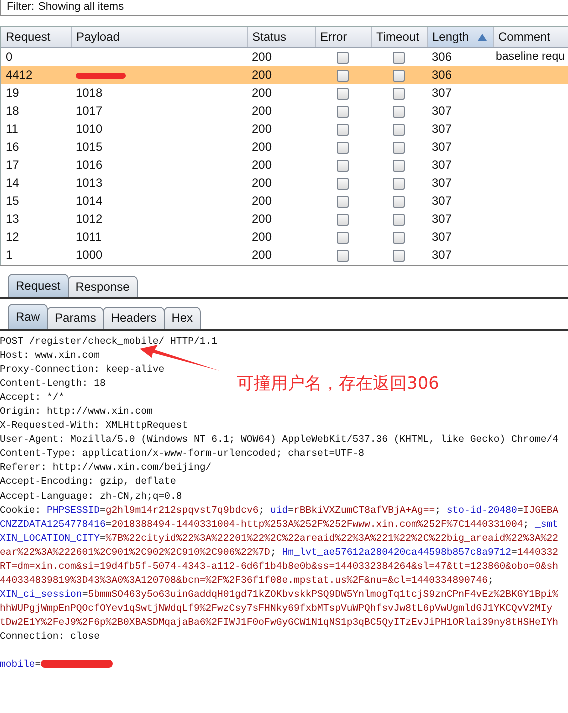 The height and width of the screenshot is (713, 568). I want to click on request-line: Content-Length: 18, so click(53, 384).